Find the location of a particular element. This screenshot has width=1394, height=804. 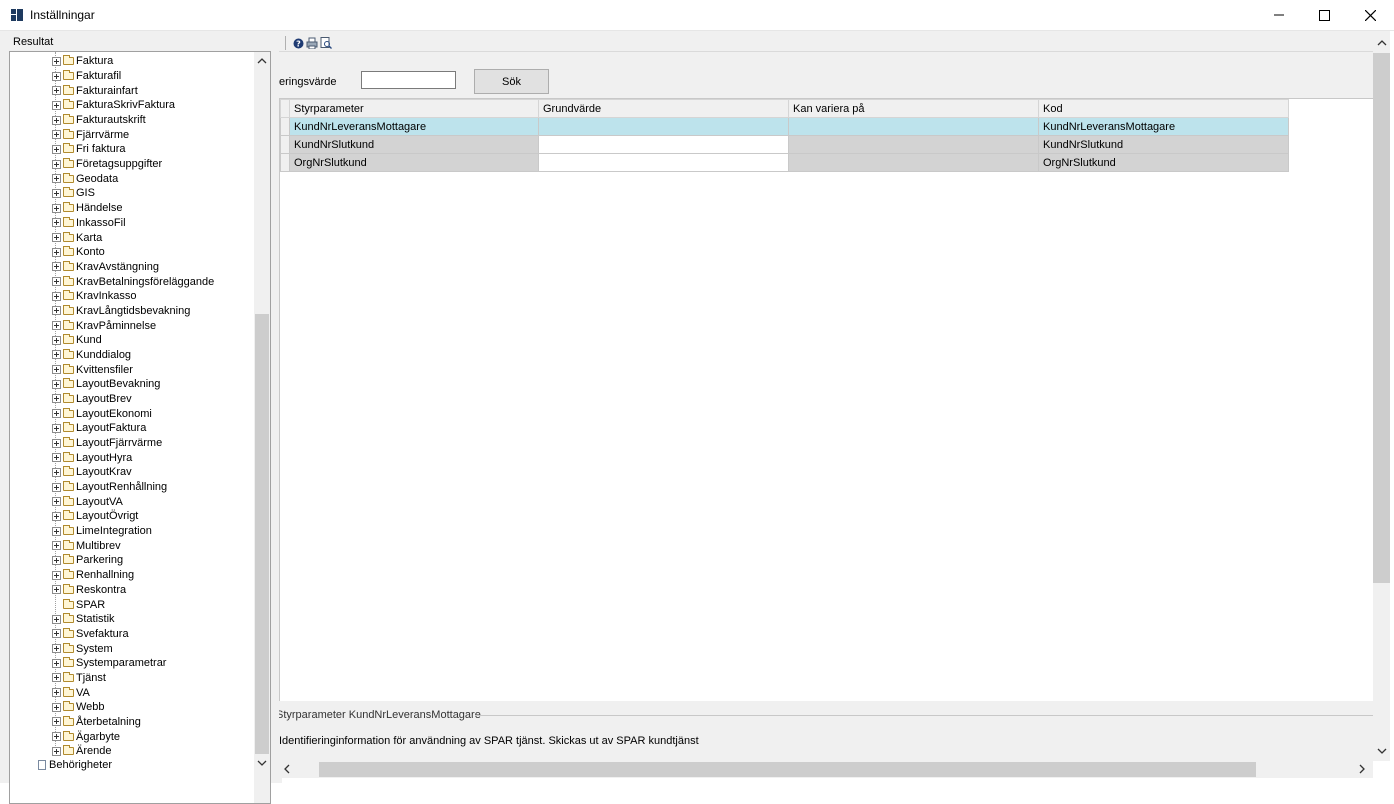

tree-item: Ägarbyte is located at coordinates (86, 736).